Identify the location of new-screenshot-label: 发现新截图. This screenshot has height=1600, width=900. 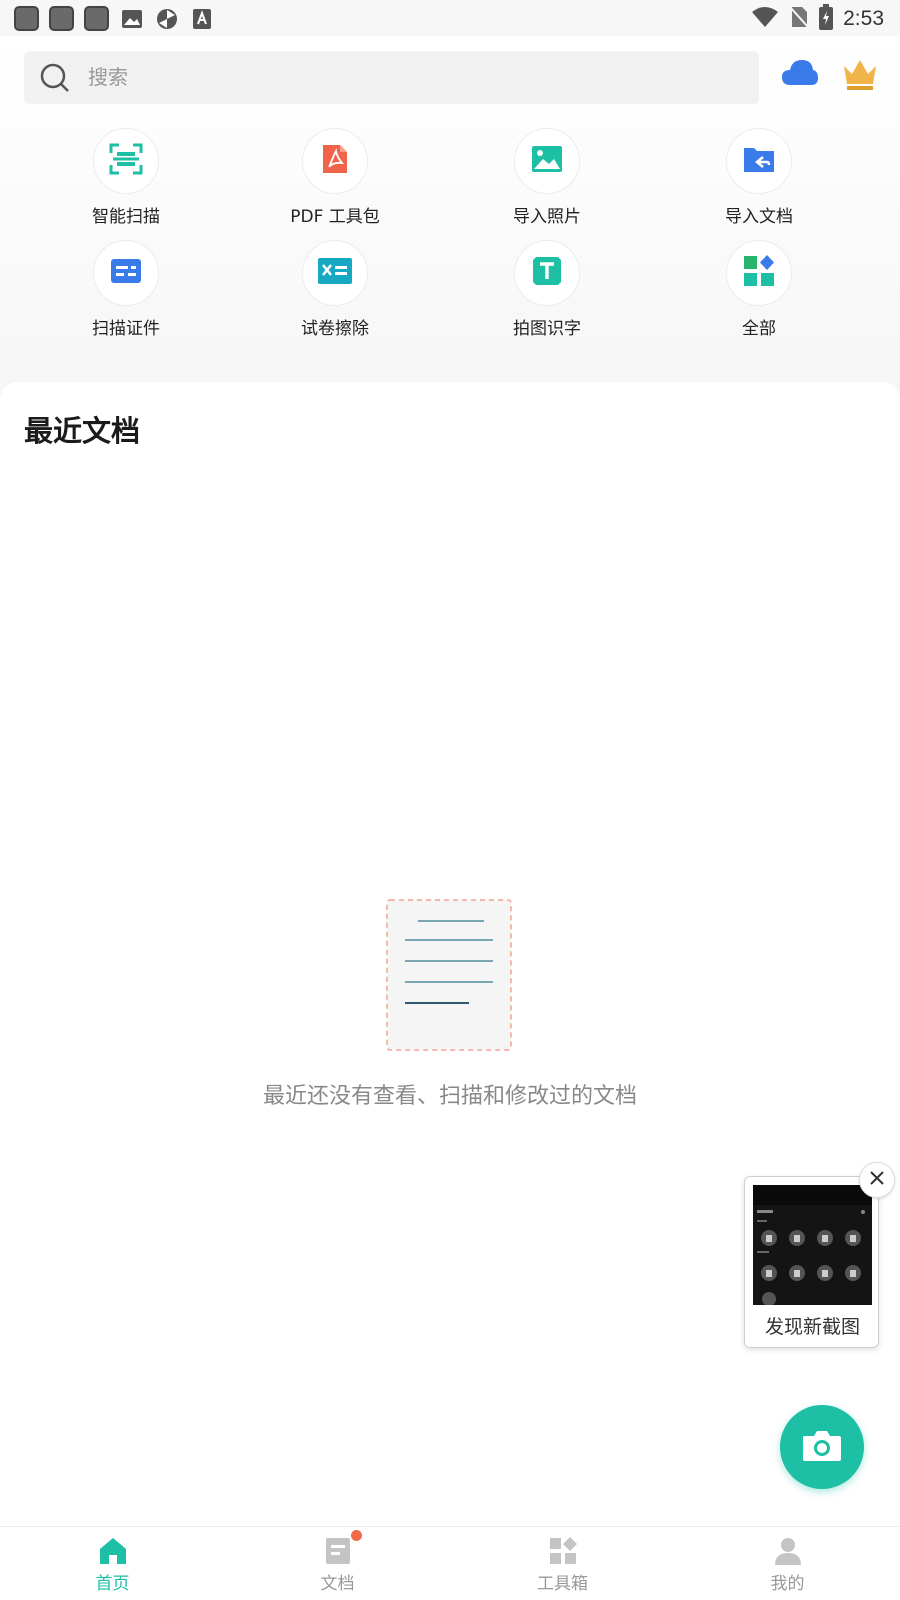
(812, 1327).